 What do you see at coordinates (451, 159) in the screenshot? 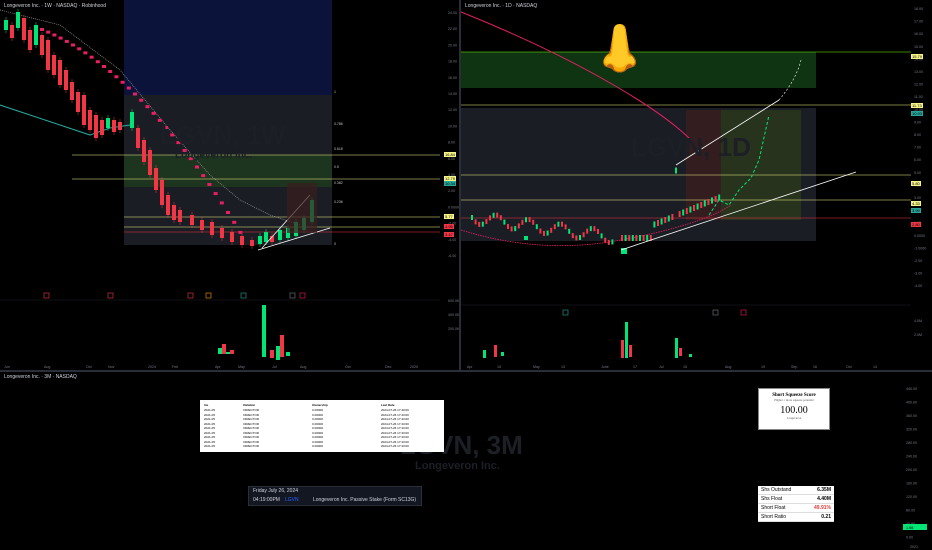
I see `left-price-label-9: 6.00` at bounding box center [451, 159].